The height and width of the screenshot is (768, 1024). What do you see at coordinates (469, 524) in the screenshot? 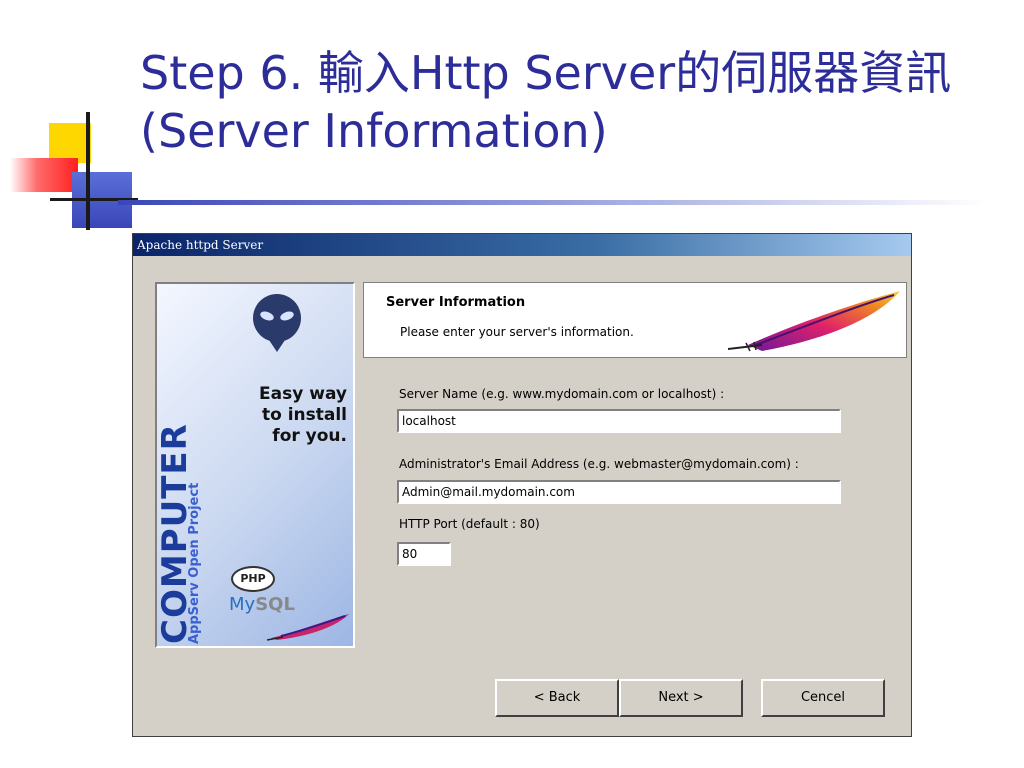
I see `port-label: HTTP Port (default : 80)` at bounding box center [469, 524].